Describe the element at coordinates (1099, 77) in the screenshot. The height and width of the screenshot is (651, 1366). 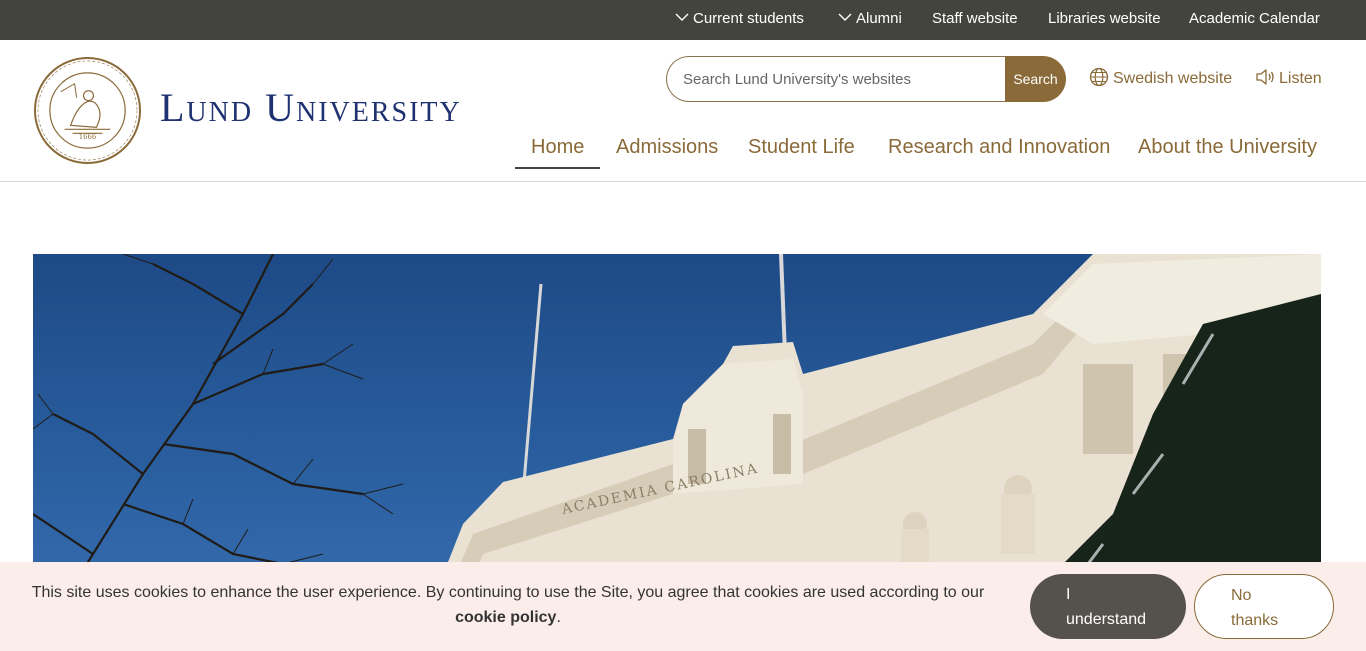
I see `globe-icon` at that location.